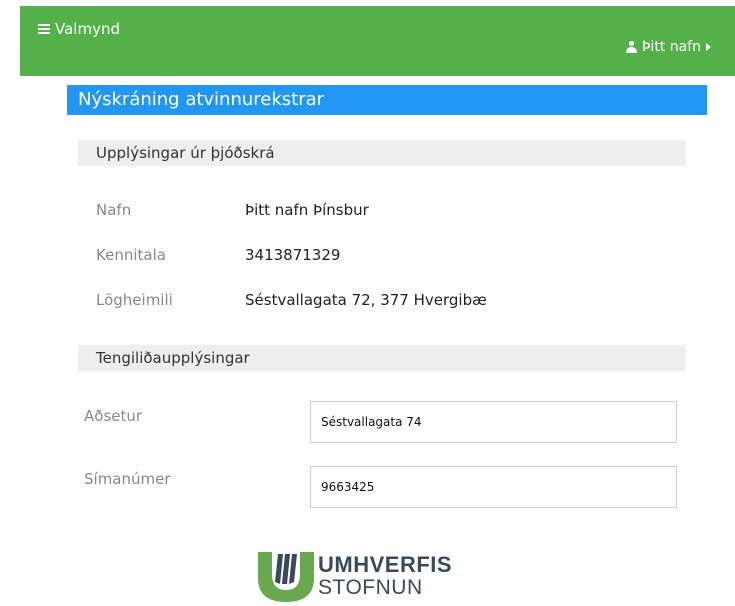 This screenshot has height=606, width=735. I want to click on user-name-label: Þitt nafn, so click(671, 47).